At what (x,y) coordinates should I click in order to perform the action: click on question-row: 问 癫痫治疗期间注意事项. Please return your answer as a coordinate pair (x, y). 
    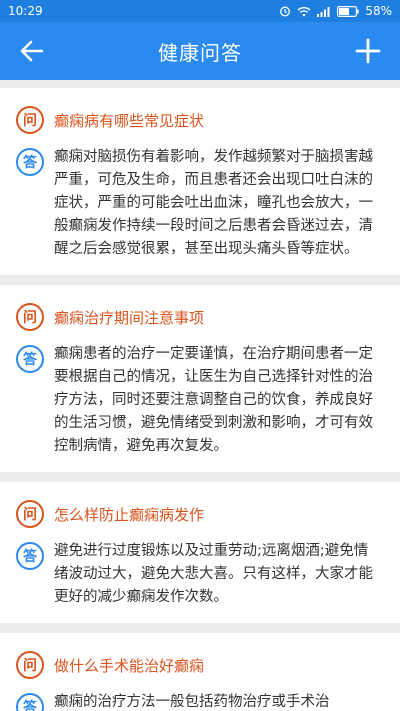
    Looking at the image, I should click on (199, 317).